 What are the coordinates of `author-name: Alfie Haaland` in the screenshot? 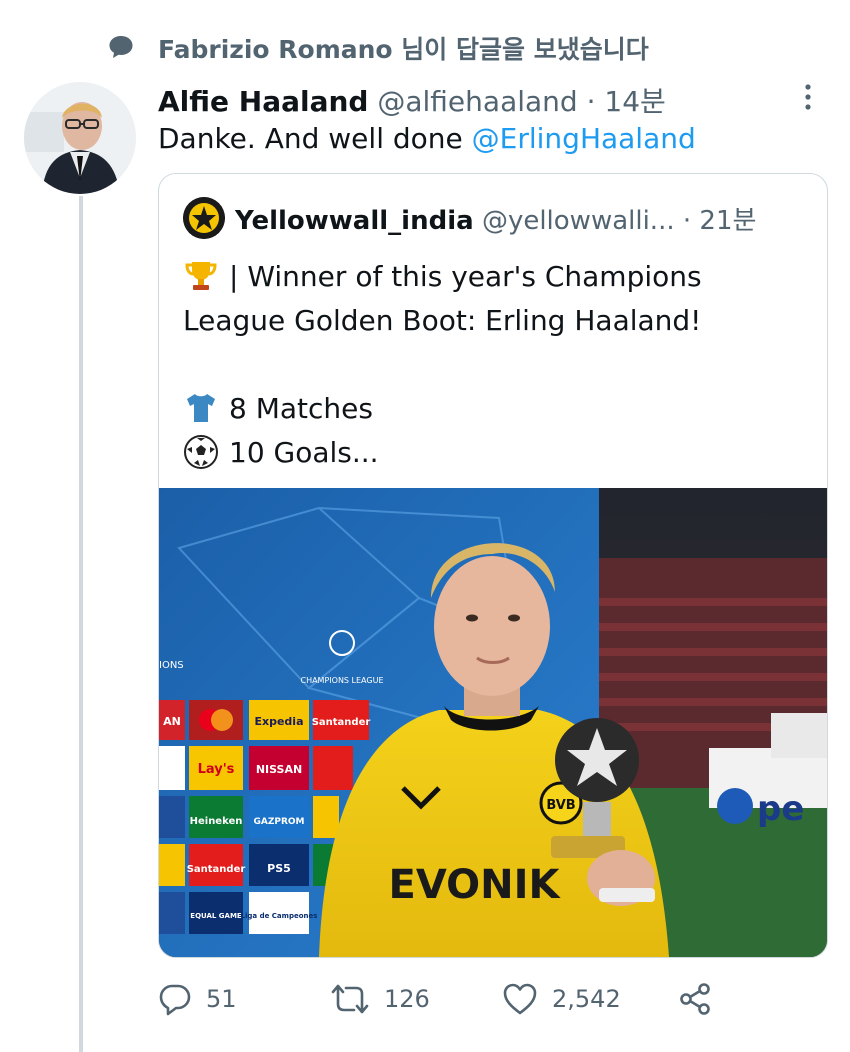 It's located at (263, 101).